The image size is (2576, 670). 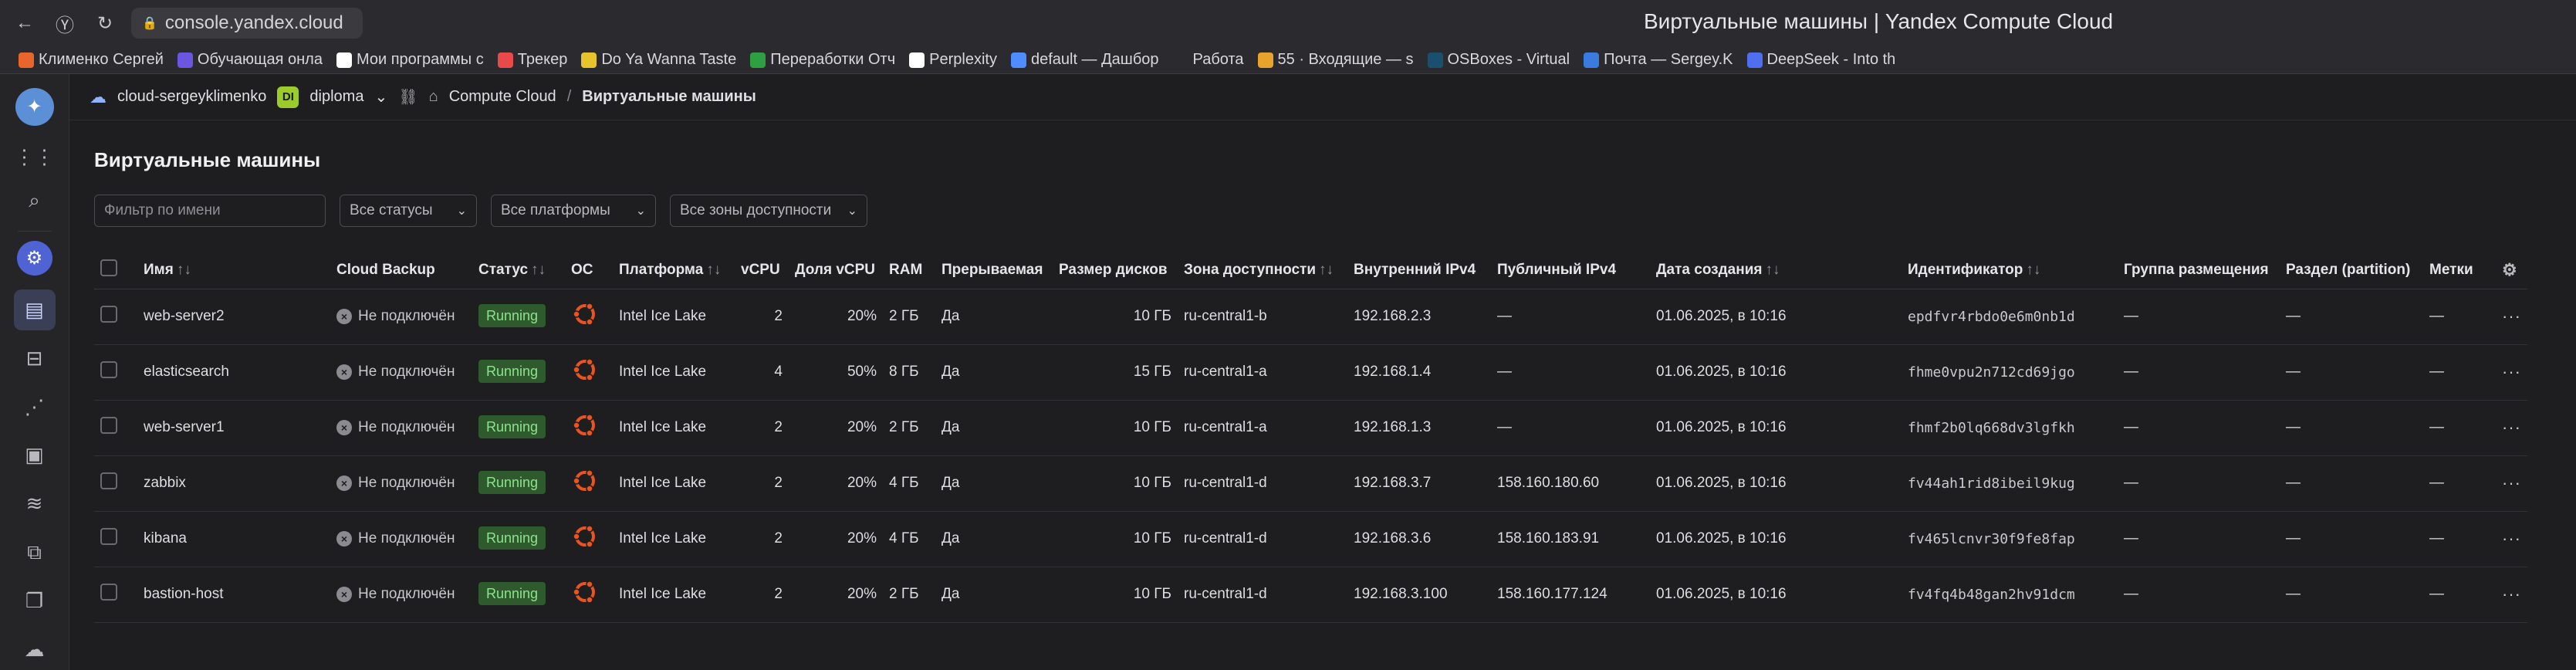 What do you see at coordinates (344, 539) in the screenshot?
I see `not-connected-icon: ×` at bounding box center [344, 539].